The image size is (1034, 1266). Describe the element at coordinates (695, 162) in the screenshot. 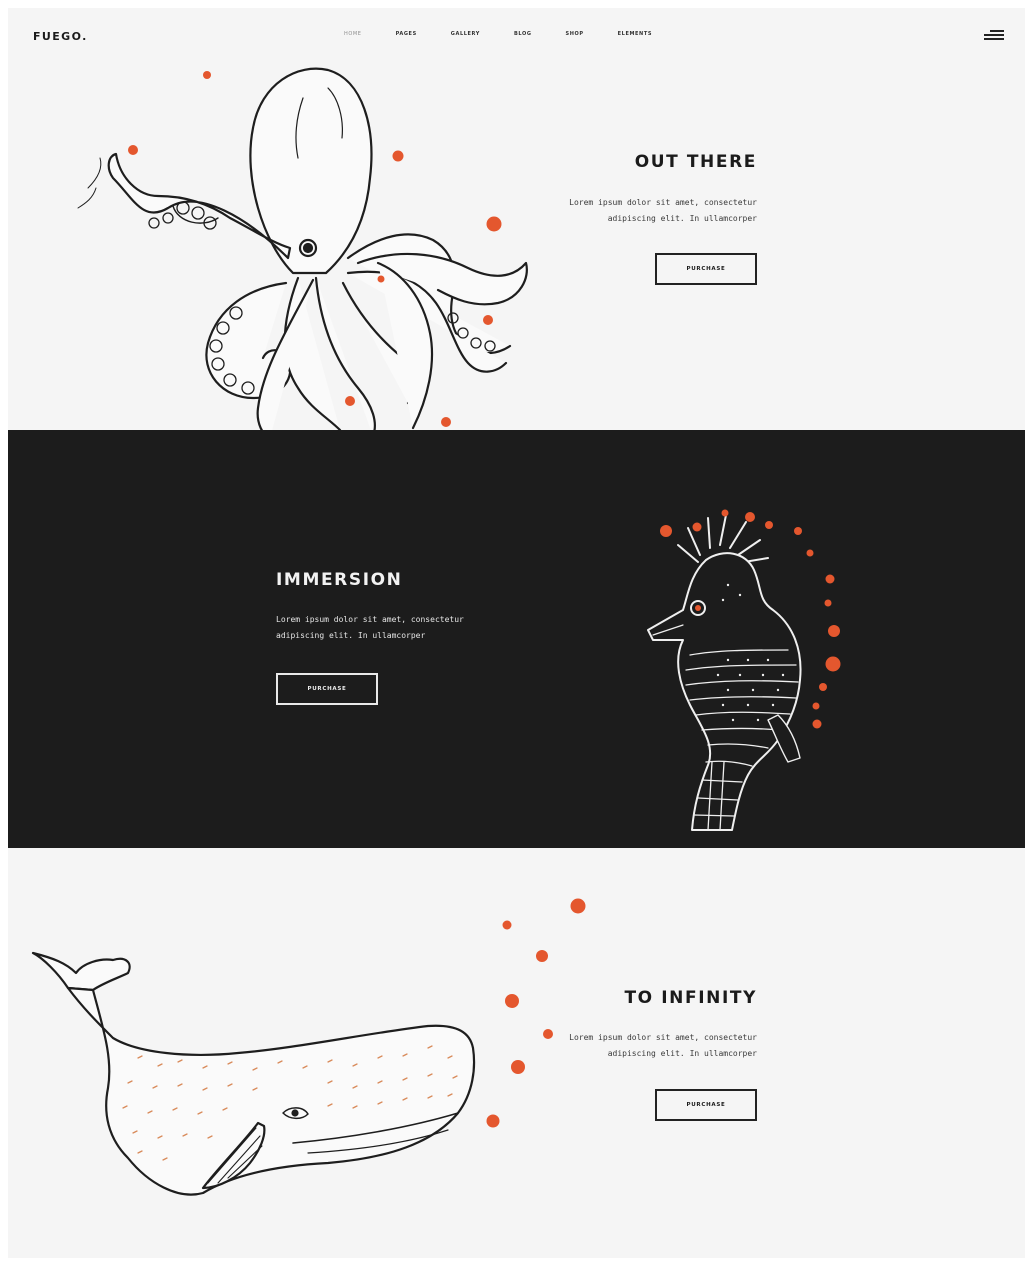

I see `section-title: OUT THERE` at that location.